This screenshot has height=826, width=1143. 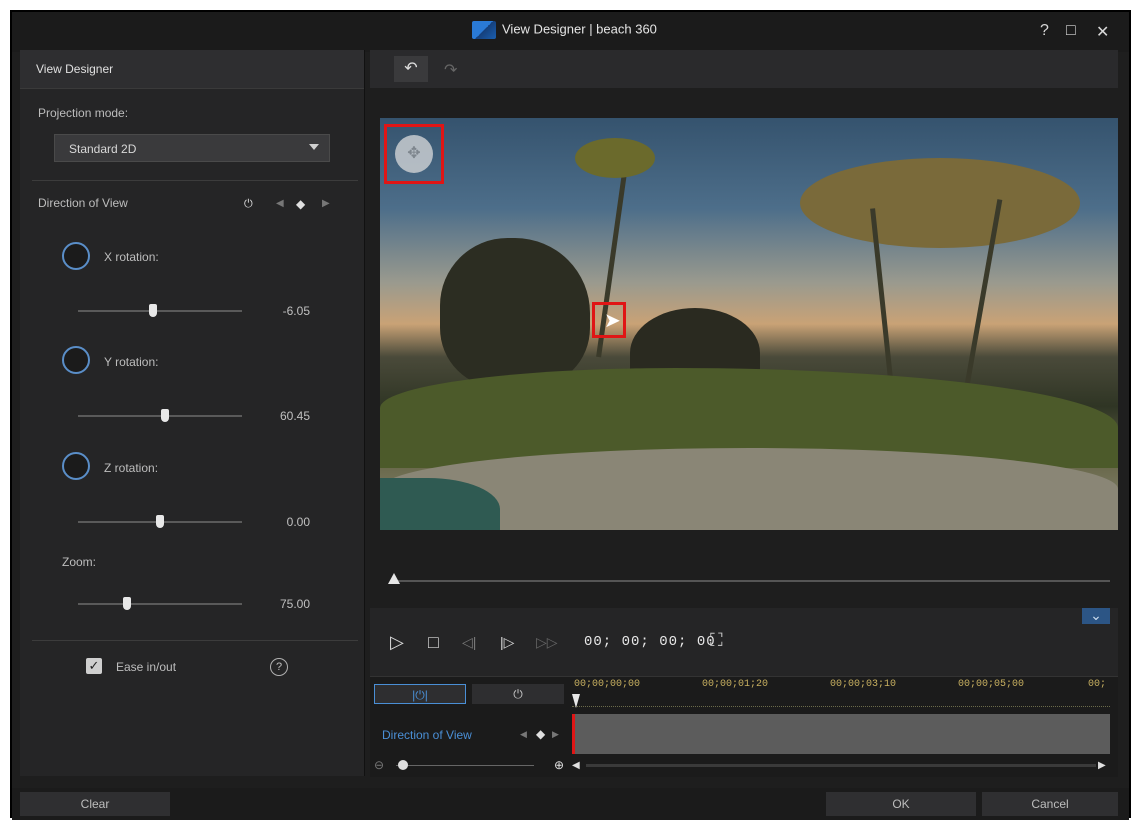 I want to click on close-button: ✕, so click(x=1102, y=32).